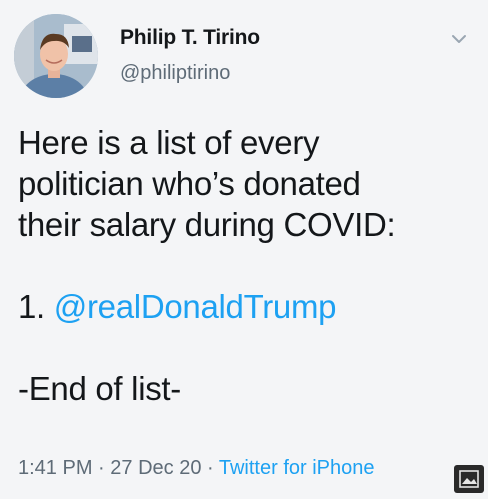 Image resolution: width=488 pixels, height=499 pixels. What do you see at coordinates (99, 388) in the screenshot?
I see `end-of-list-text: -End of list-` at bounding box center [99, 388].